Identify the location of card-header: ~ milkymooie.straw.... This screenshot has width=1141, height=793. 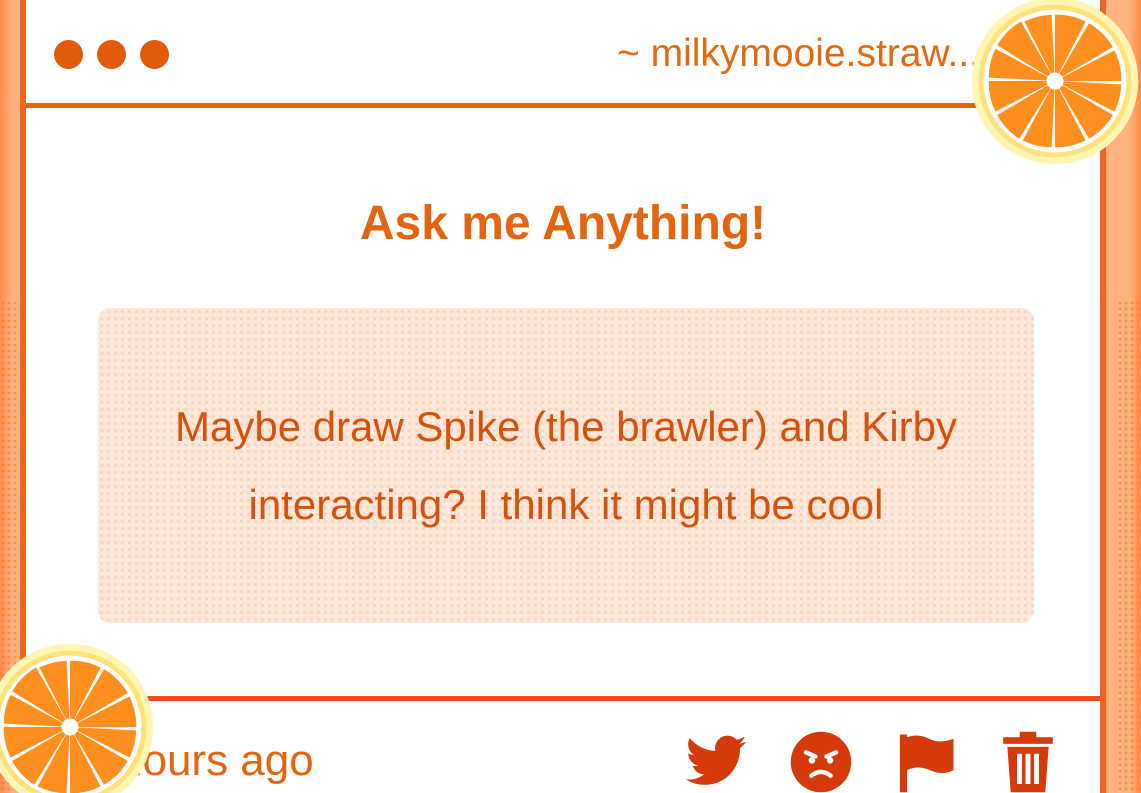
(563, 54).